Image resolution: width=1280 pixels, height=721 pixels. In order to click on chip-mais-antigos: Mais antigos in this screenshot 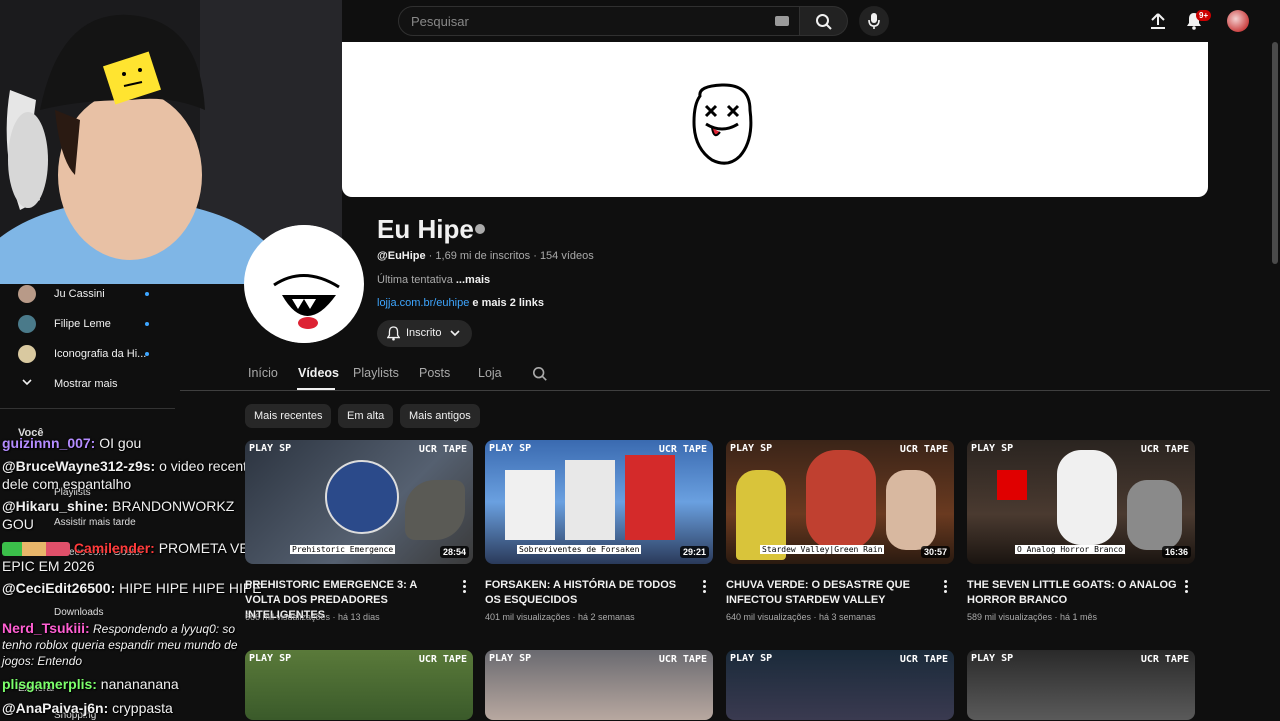, I will do `click(440, 416)`.